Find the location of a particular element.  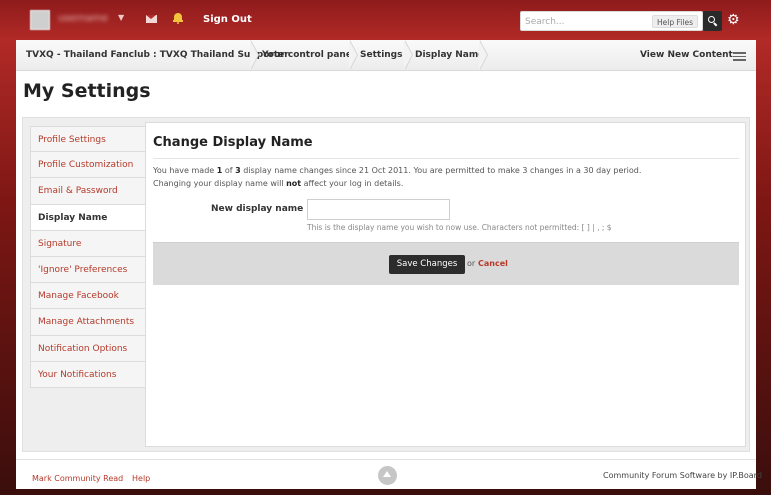

gear-icon: ⚙ is located at coordinates (733, 20).